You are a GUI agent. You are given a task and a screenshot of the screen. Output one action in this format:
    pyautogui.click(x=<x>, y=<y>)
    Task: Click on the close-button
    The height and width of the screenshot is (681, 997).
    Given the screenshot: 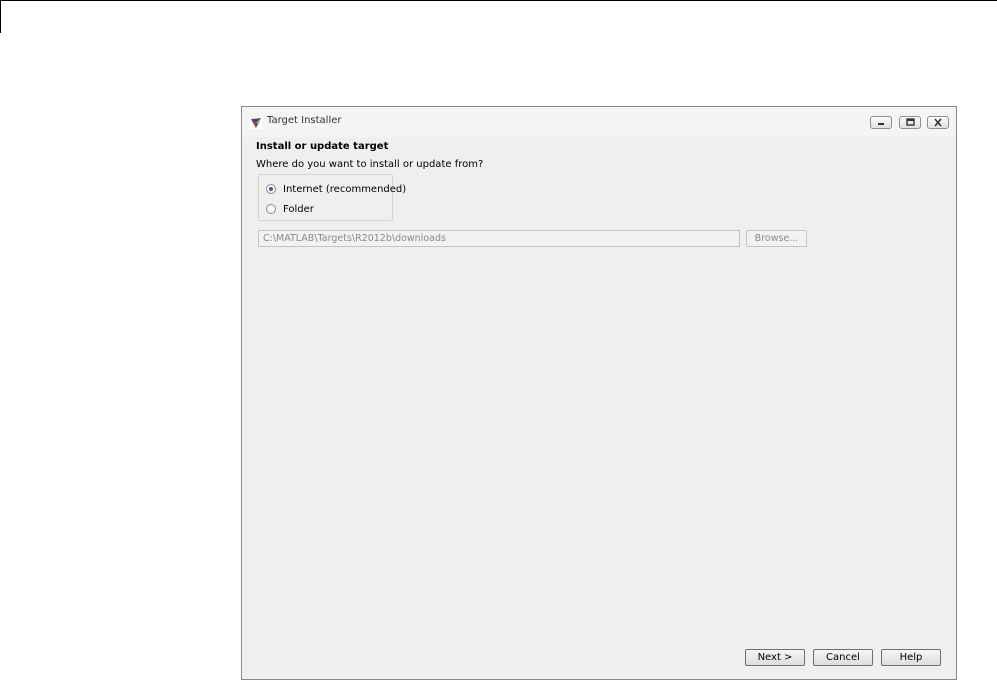 What is the action you would take?
    pyautogui.click(x=938, y=122)
    